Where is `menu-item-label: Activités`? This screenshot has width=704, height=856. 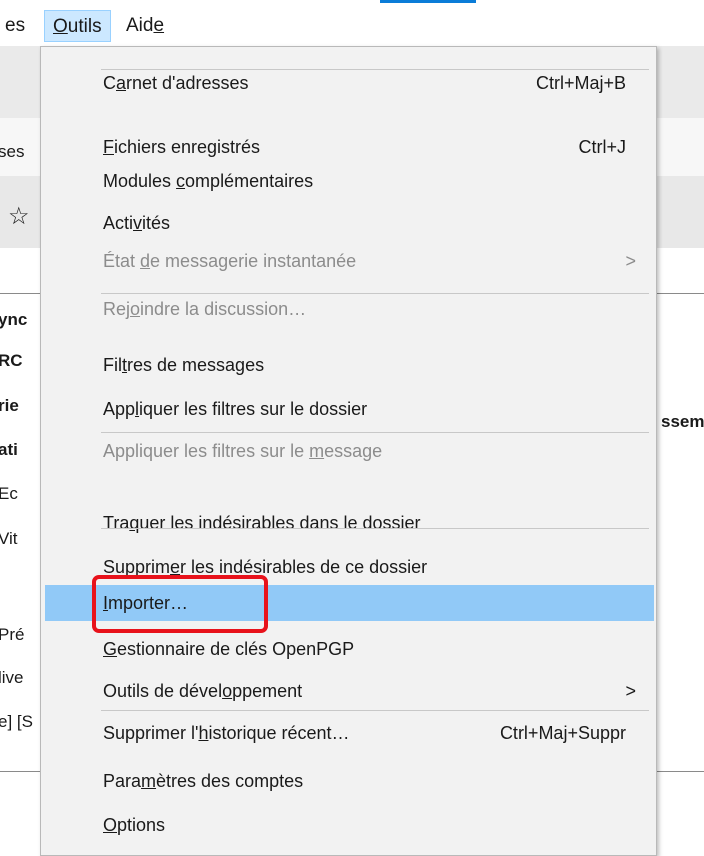
menu-item-label: Activités is located at coordinates (137, 223).